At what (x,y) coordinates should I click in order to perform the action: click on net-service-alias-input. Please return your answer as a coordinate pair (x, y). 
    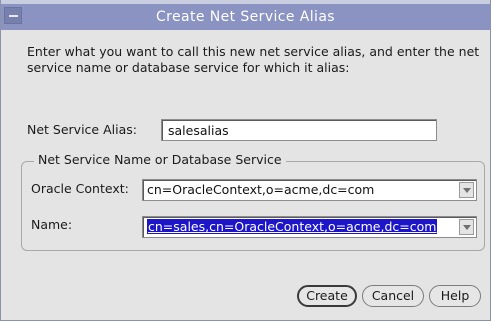
    Looking at the image, I should click on (299, 130).